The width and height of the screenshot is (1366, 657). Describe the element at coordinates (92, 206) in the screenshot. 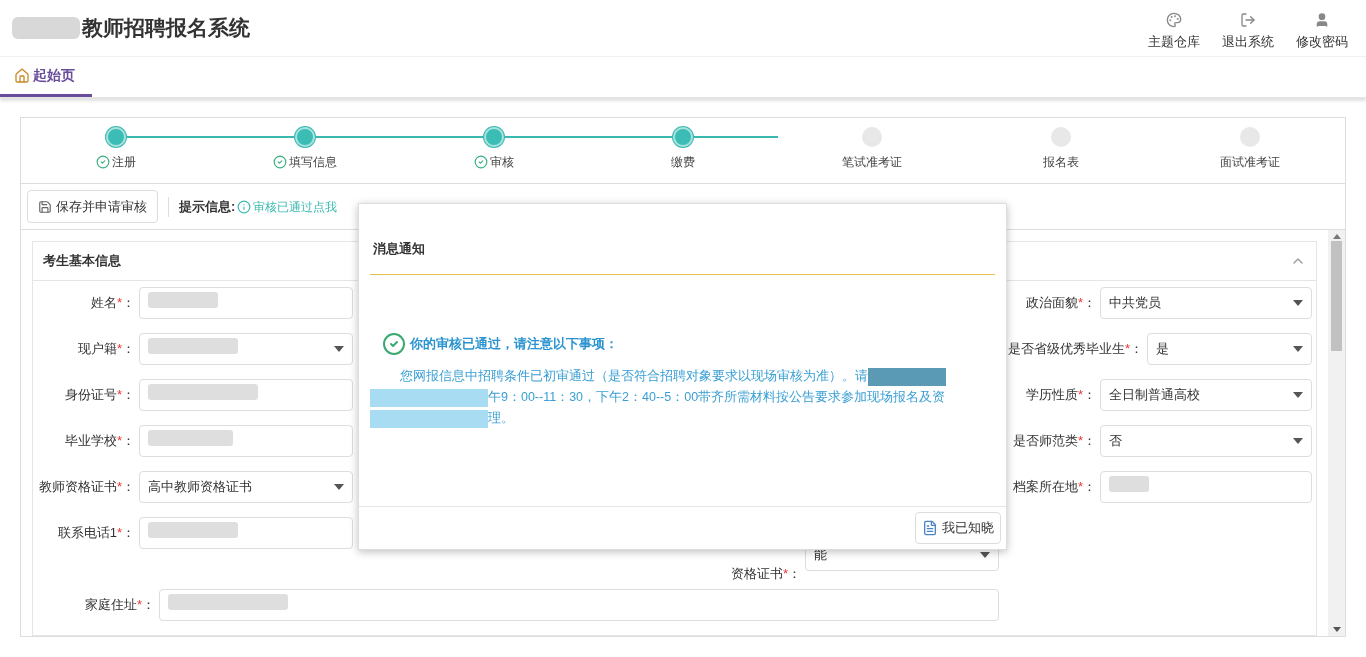

I see `save-button: 保存并申请审核` at that location.